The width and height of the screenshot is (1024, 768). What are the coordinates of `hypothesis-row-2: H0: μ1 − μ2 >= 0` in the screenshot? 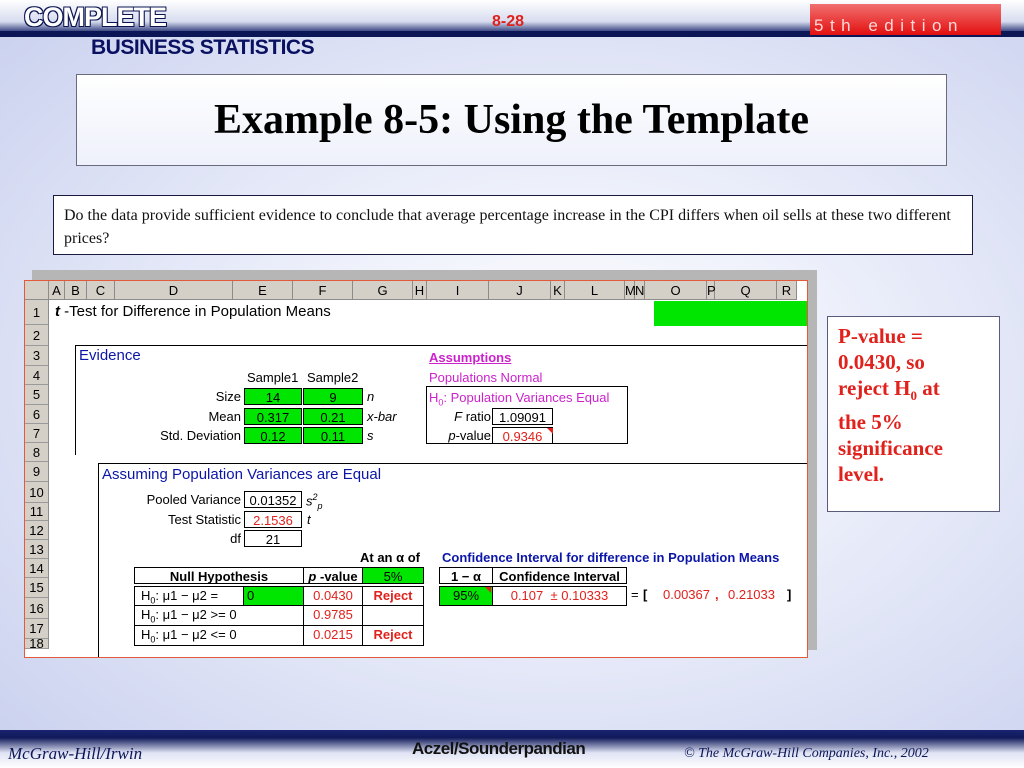 It's located at (219, 615).